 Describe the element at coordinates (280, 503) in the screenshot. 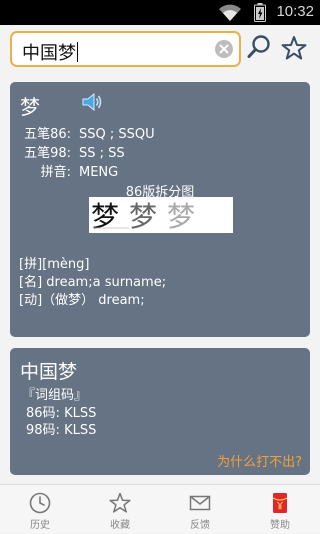

I see `red-envelope-icon` at that location.